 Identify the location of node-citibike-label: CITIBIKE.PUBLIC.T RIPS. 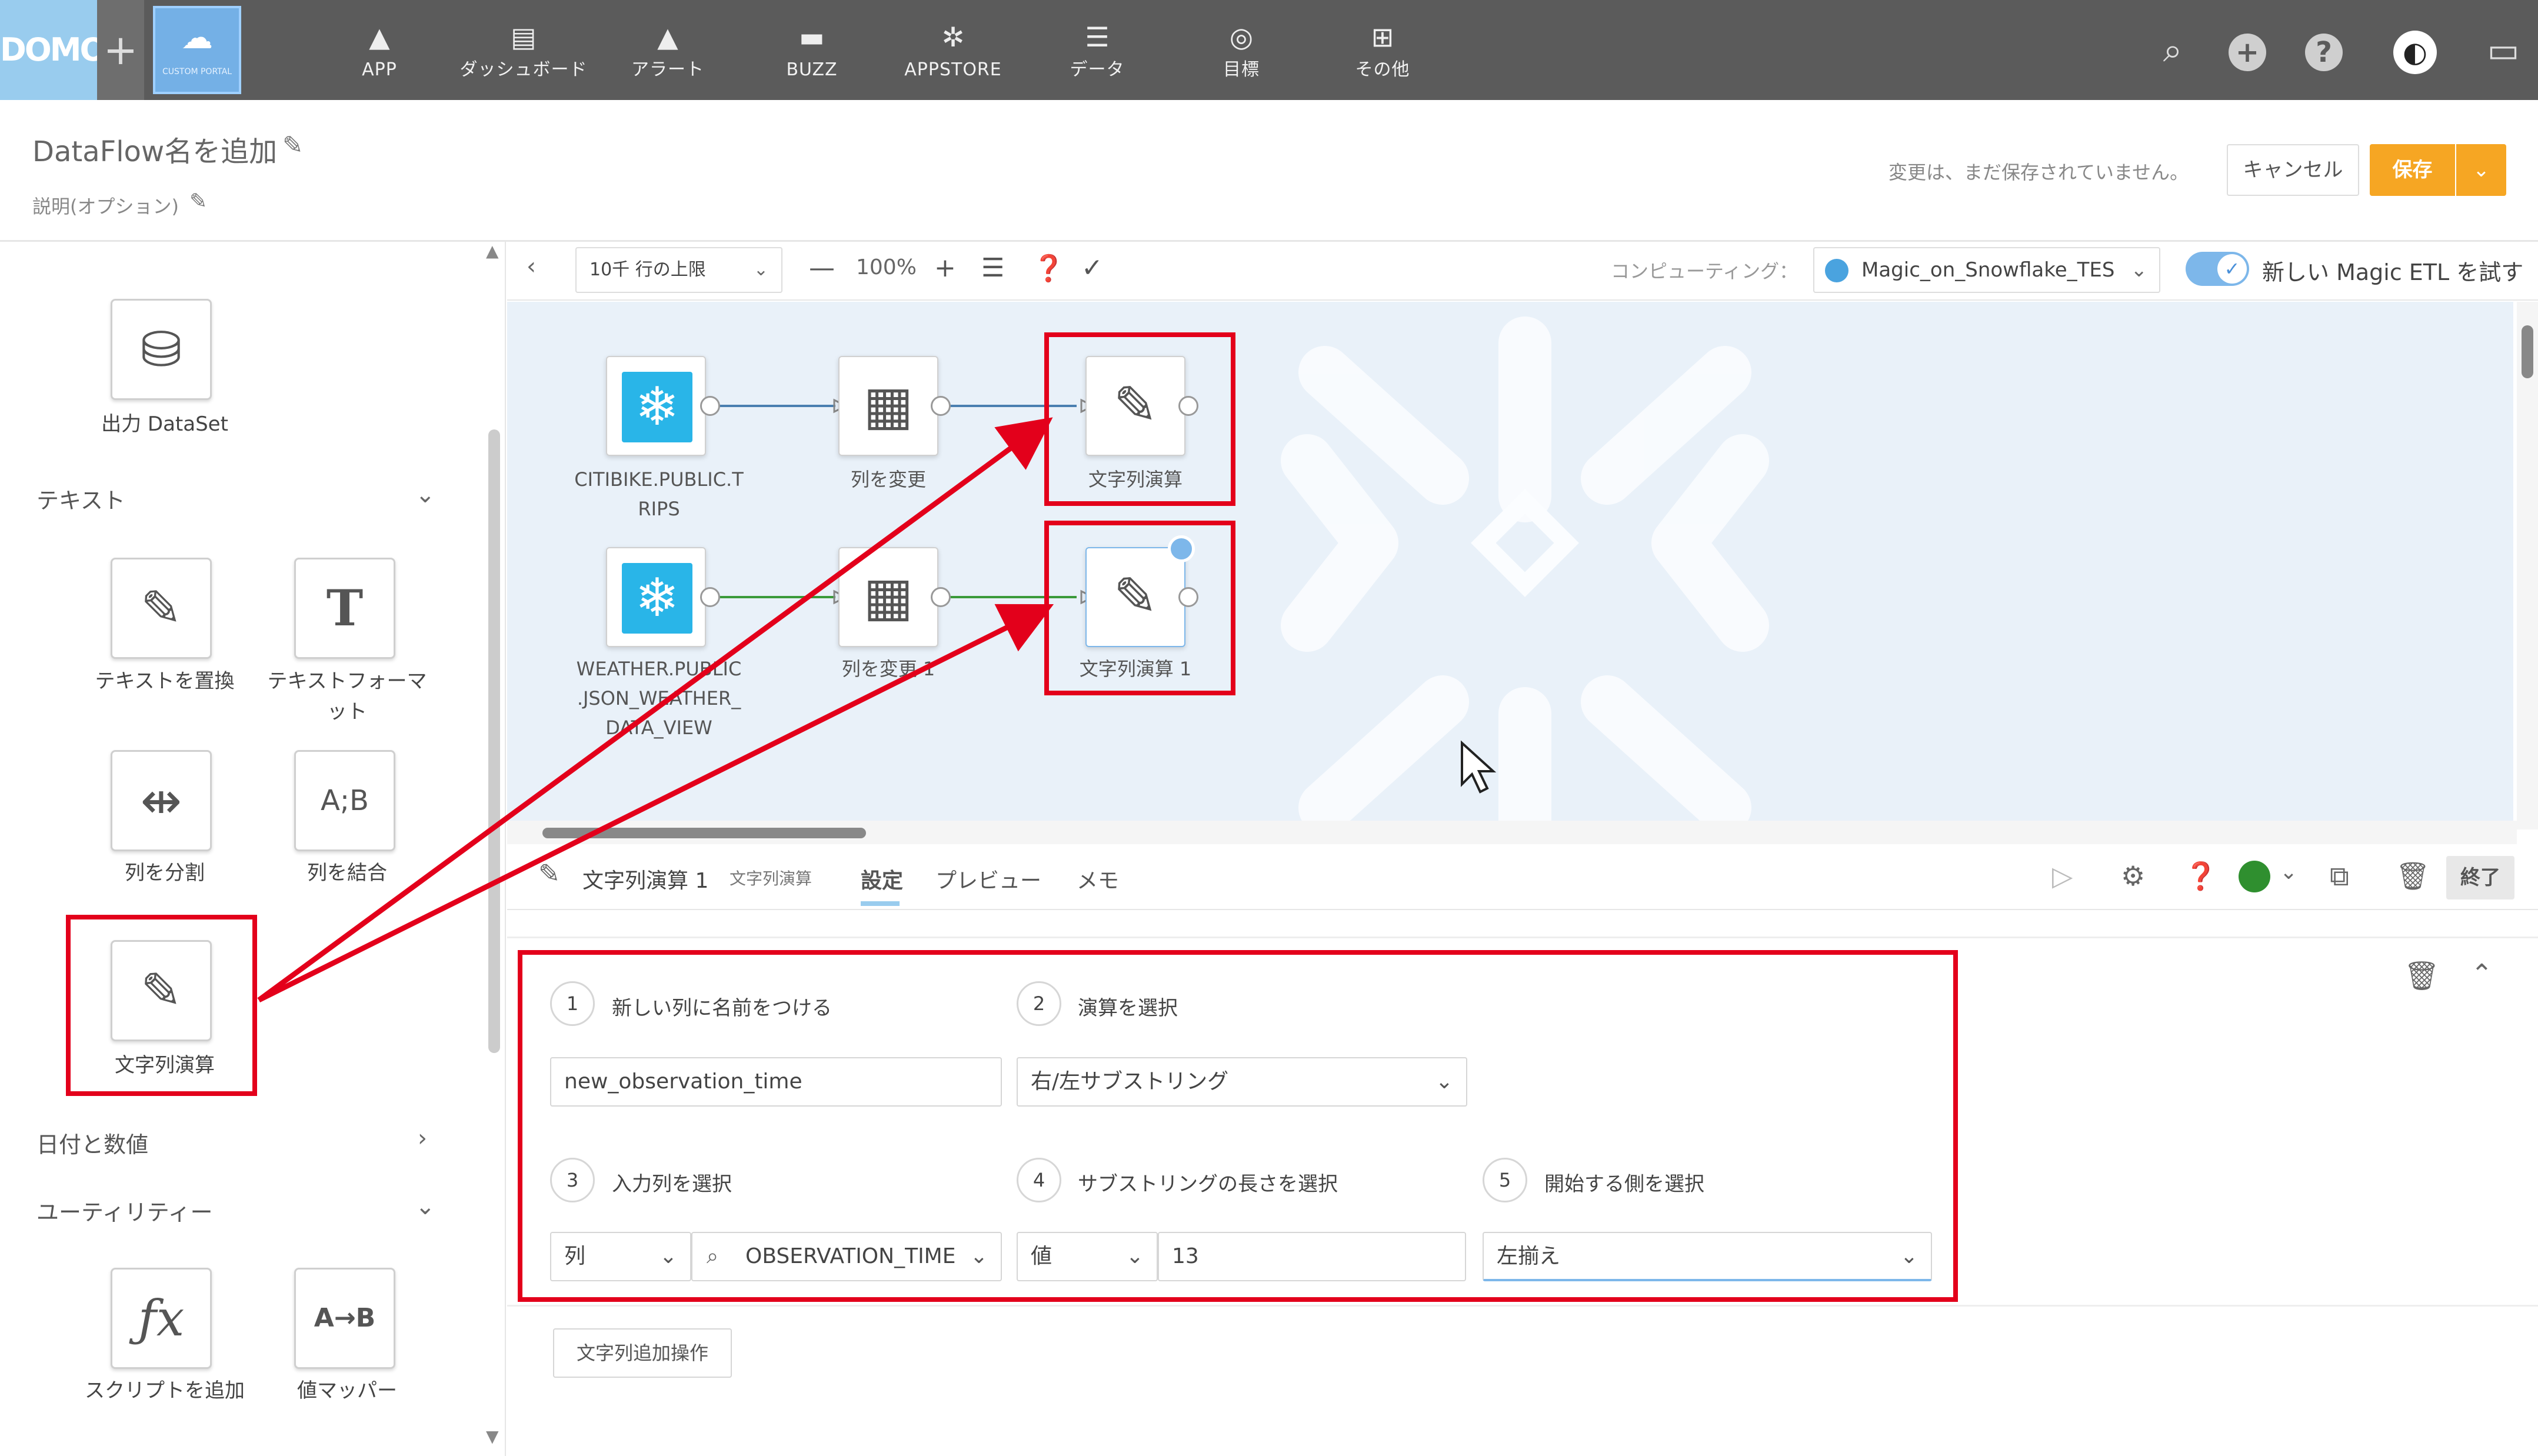
(659, 494).